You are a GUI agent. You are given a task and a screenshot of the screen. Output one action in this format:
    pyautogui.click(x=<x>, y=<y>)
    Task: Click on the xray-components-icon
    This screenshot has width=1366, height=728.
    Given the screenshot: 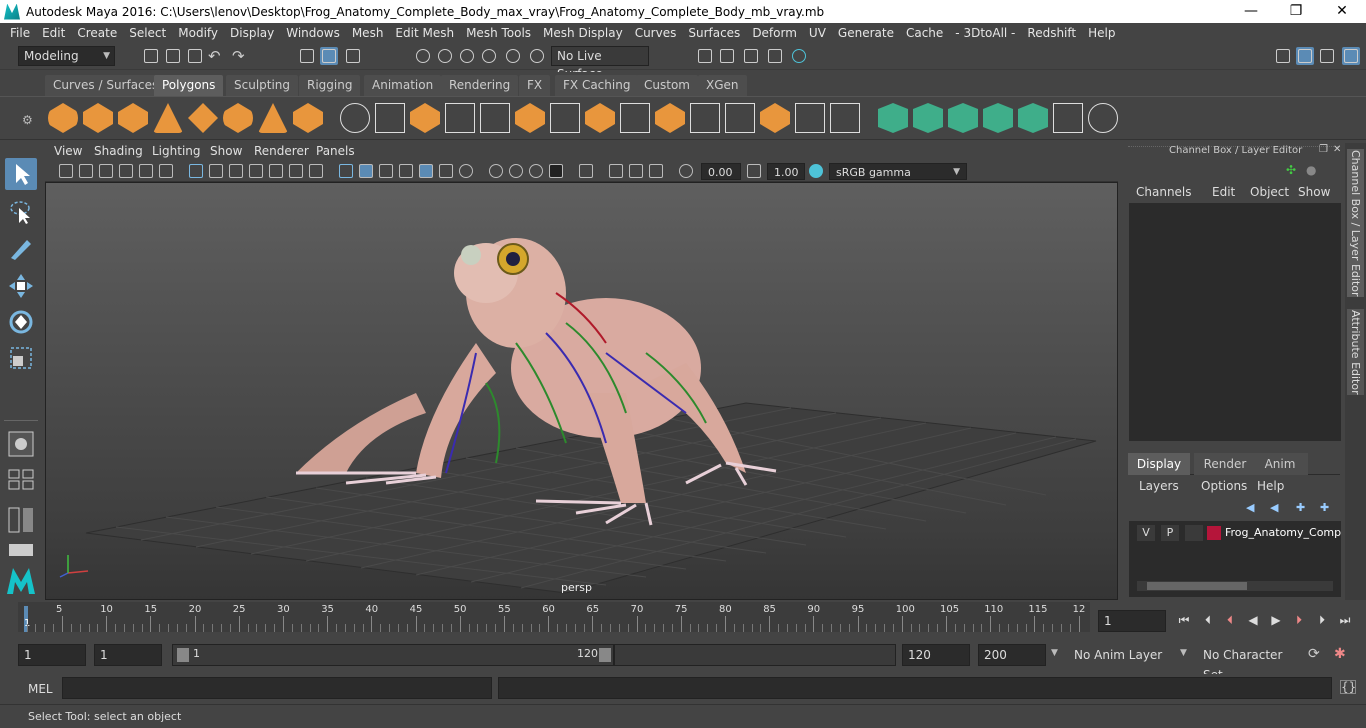 What is the action you would take?
    pyautogui.click(x=636, y=171)
    